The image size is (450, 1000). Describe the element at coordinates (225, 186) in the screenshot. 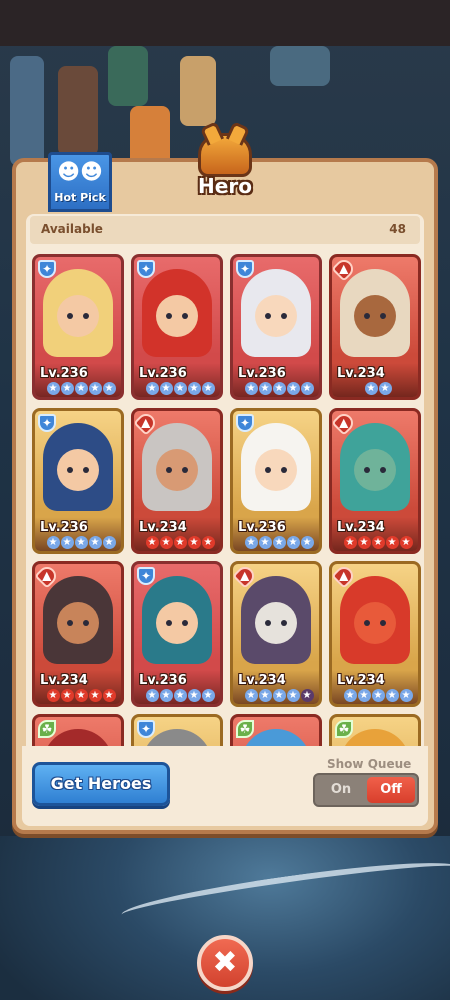

I see `panel-title: Hero` at that location.